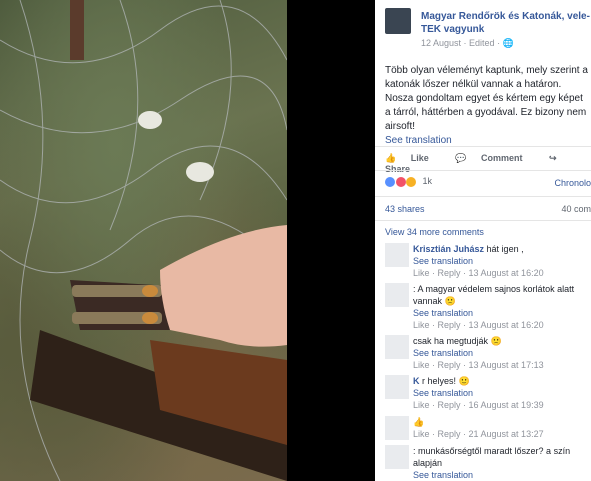 This screenshot has height=481, width=591. Describe the element at coordinates (416, 381) in the screenshot. I see `commenter-name: K` at that location.